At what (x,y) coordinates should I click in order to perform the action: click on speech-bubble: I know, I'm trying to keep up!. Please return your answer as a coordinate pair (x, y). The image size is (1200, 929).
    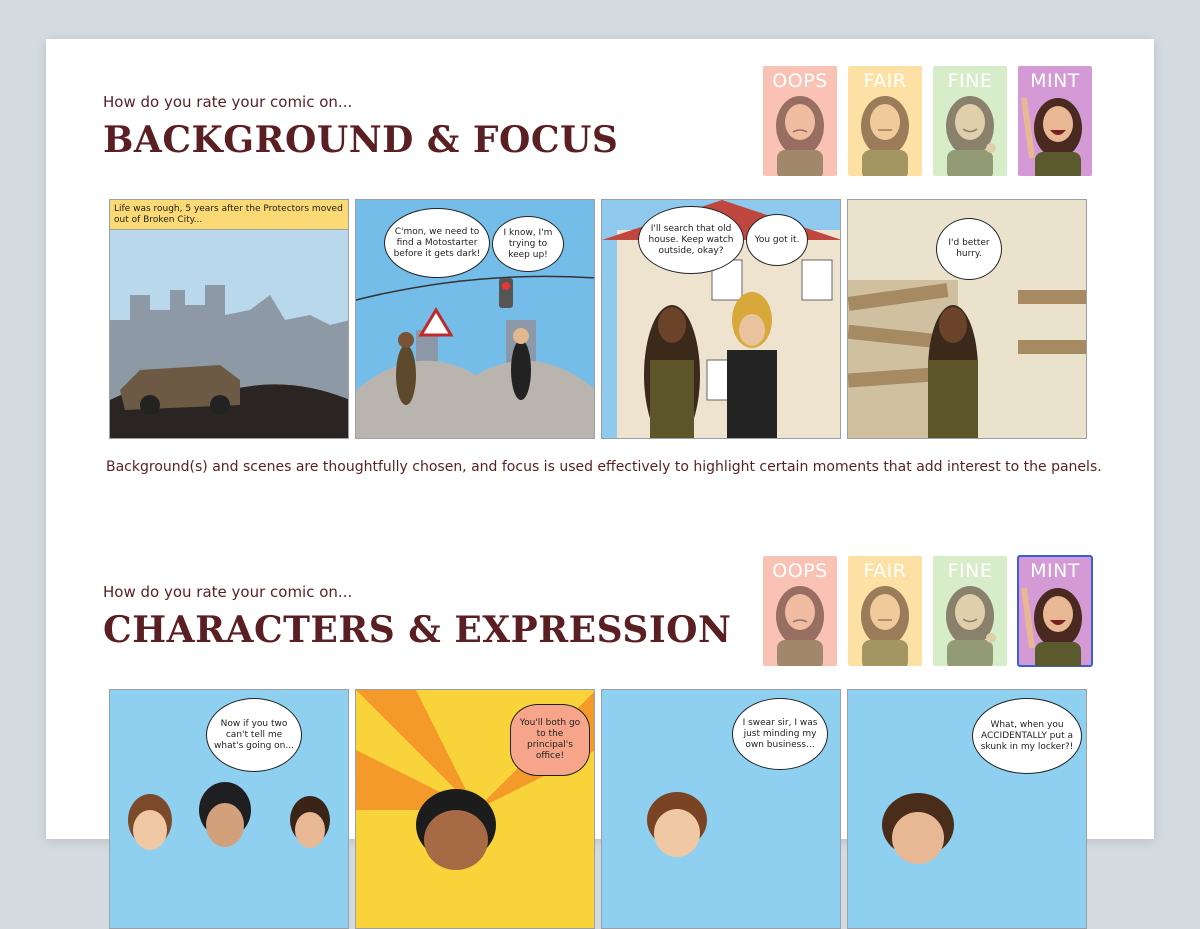
    Looking at the image, I should click on (528, 244).